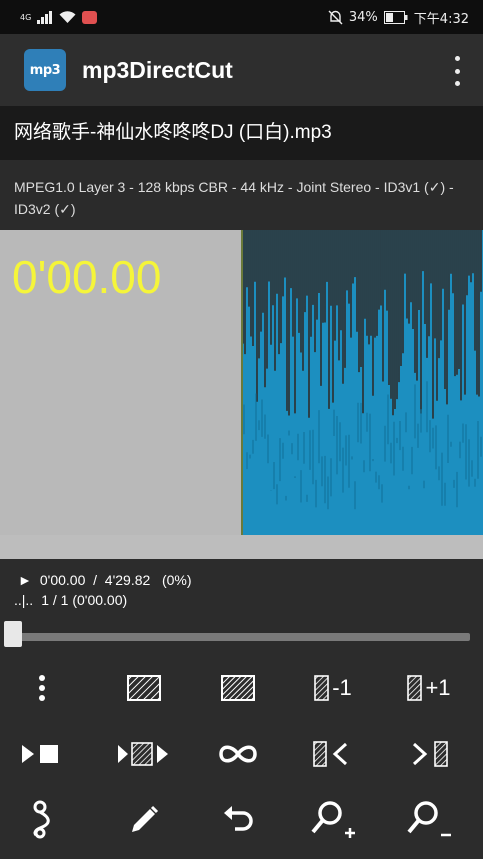 This screenshot has height=859, width=483. I want to click on status-left: 4G, so click(59, 17).